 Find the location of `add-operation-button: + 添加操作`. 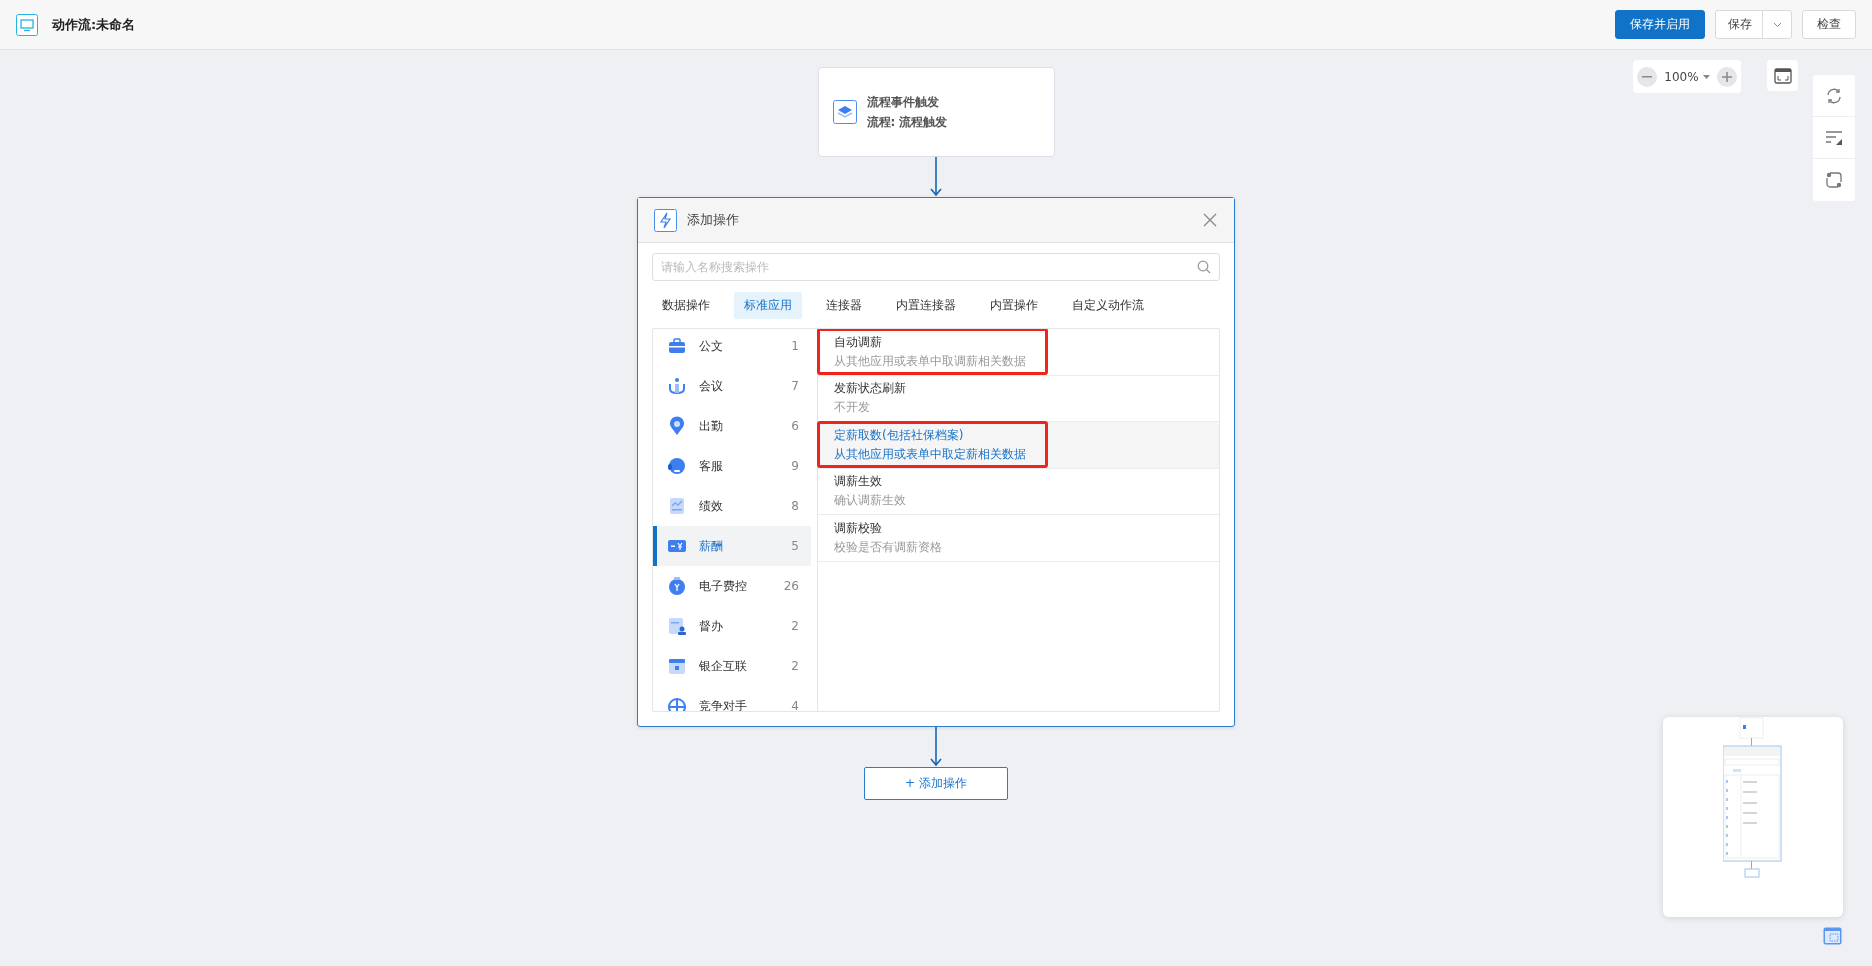

add-operation-button: + 添加操作 is located at coordinates (936, 783).